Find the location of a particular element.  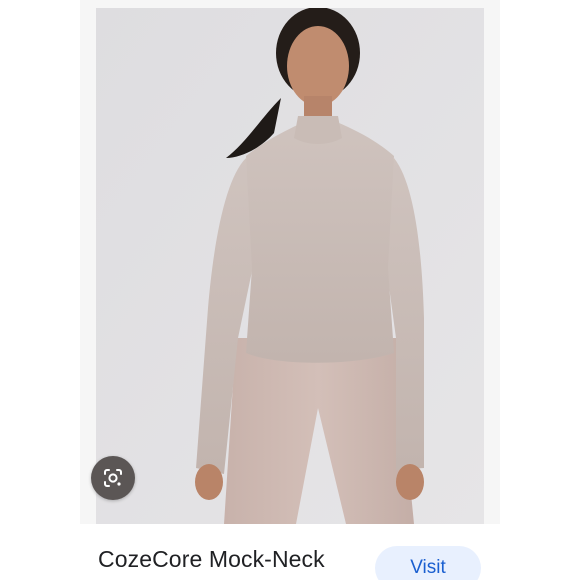

product-title: CozeCore Mock-Neck is located at coordinates (211, 559).